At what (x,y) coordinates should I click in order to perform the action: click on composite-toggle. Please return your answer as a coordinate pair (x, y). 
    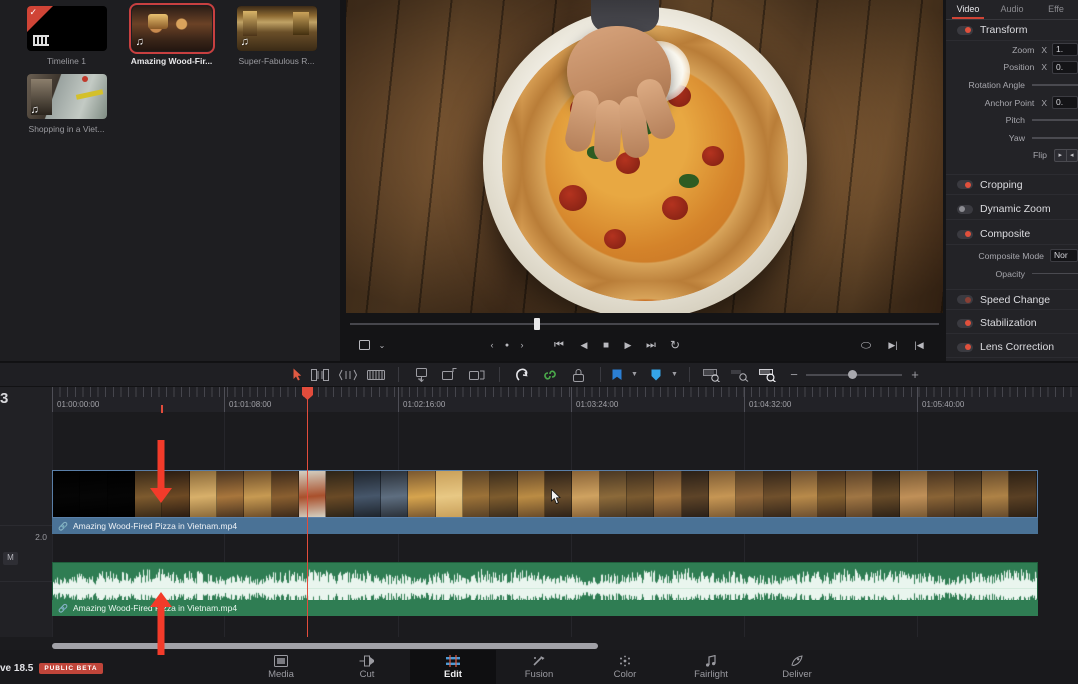
    Looking at the image, I should click on (965, 234).